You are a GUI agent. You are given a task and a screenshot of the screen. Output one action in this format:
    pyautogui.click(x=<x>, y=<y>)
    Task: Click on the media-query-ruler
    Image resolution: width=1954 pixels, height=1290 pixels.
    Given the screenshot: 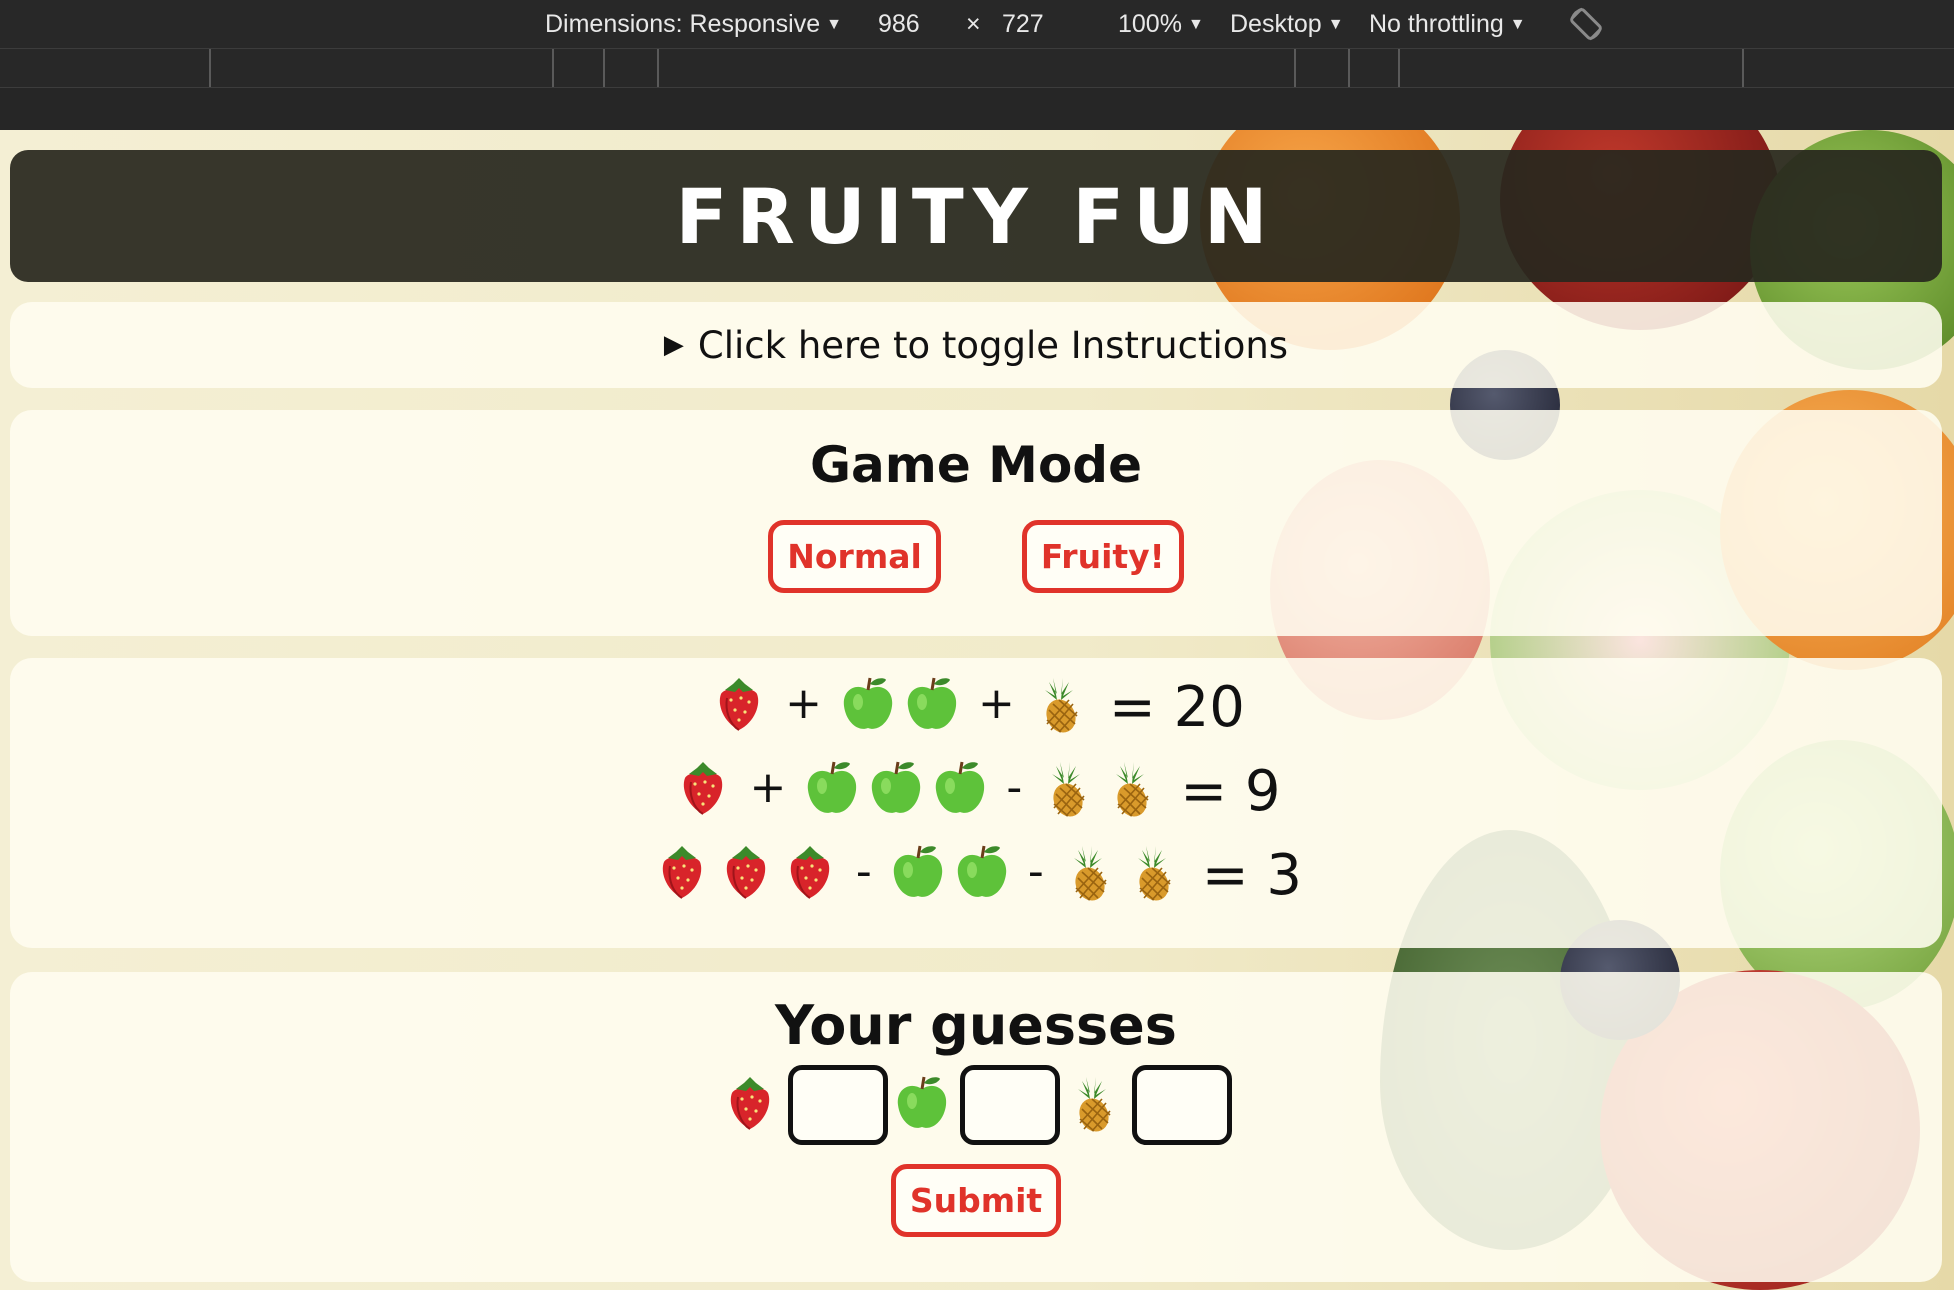 What is the action you would take?
    pyautogui.click(x=977, y=68)
    